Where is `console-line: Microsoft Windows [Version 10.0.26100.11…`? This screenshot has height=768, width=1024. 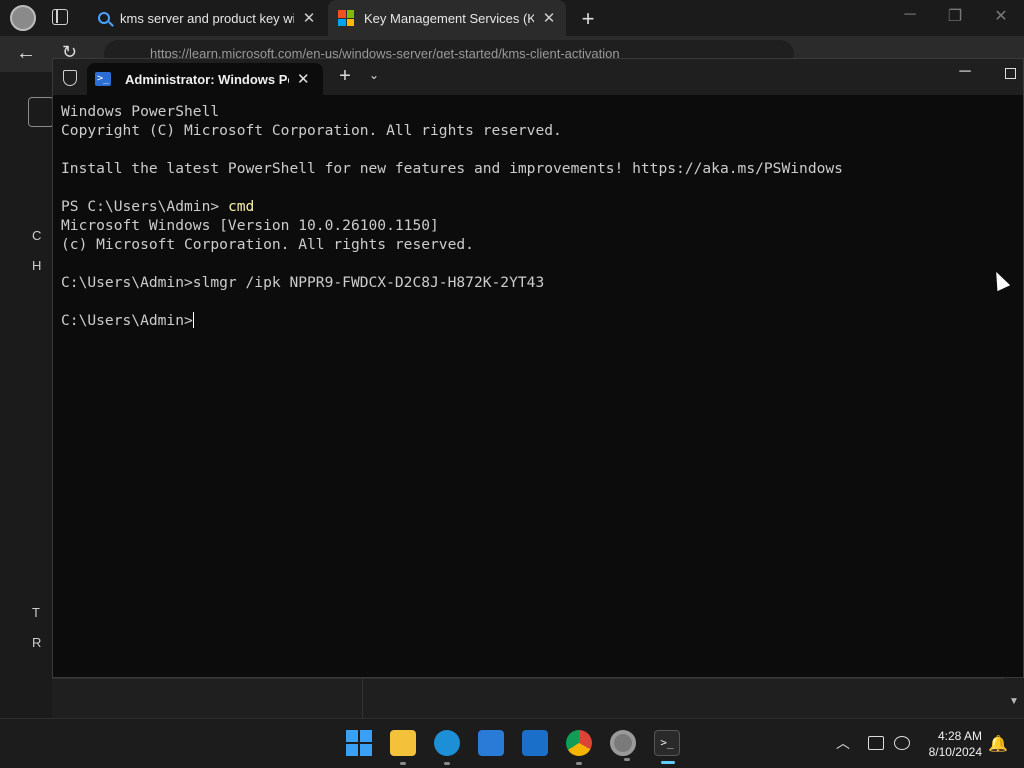
console-line: Microsoft Windows [Version 10.0.26100.11… is located at coordinates (536, 225).